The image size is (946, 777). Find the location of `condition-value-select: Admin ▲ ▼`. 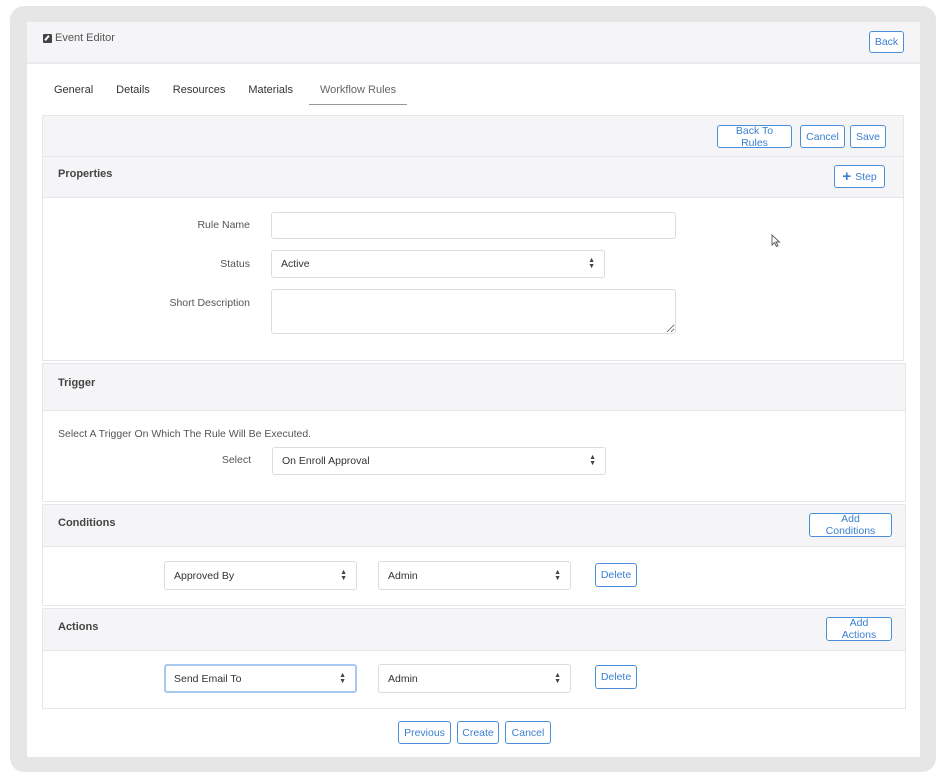

condition-value-select: Admin ▲ ▼ is located at coordinates (474, 575).